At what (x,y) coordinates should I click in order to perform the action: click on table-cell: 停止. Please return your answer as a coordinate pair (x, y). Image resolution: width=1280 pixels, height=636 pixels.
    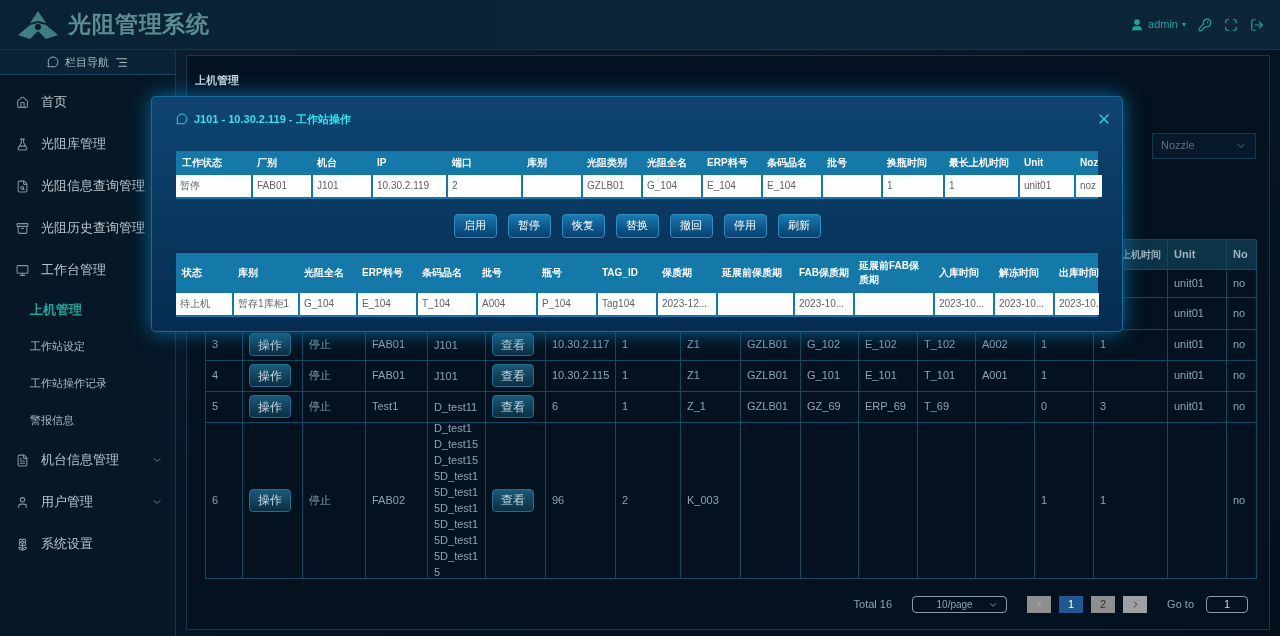
    Looking at the image, I should click on (334, 376).